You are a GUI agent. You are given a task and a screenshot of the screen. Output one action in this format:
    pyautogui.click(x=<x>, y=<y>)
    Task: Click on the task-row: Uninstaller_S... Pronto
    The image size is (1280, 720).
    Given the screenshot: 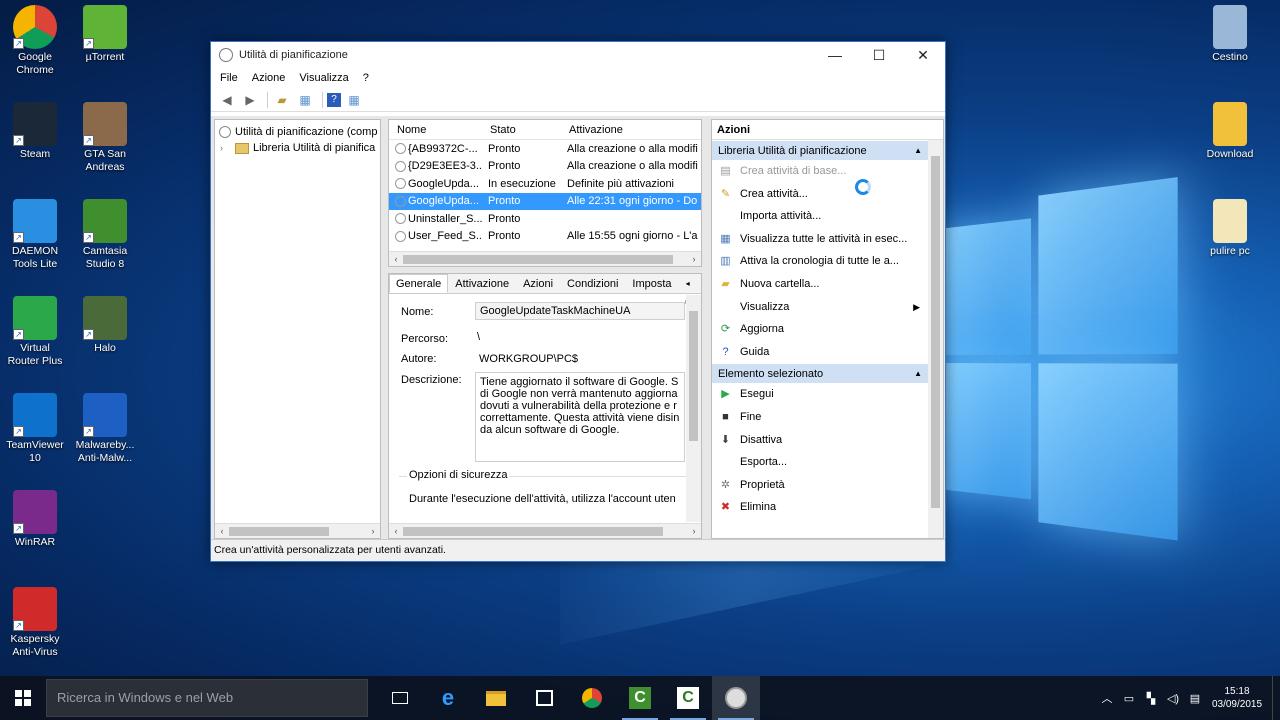 What is the action you would take?
    pyautogui.click(x=545, y=219)
    